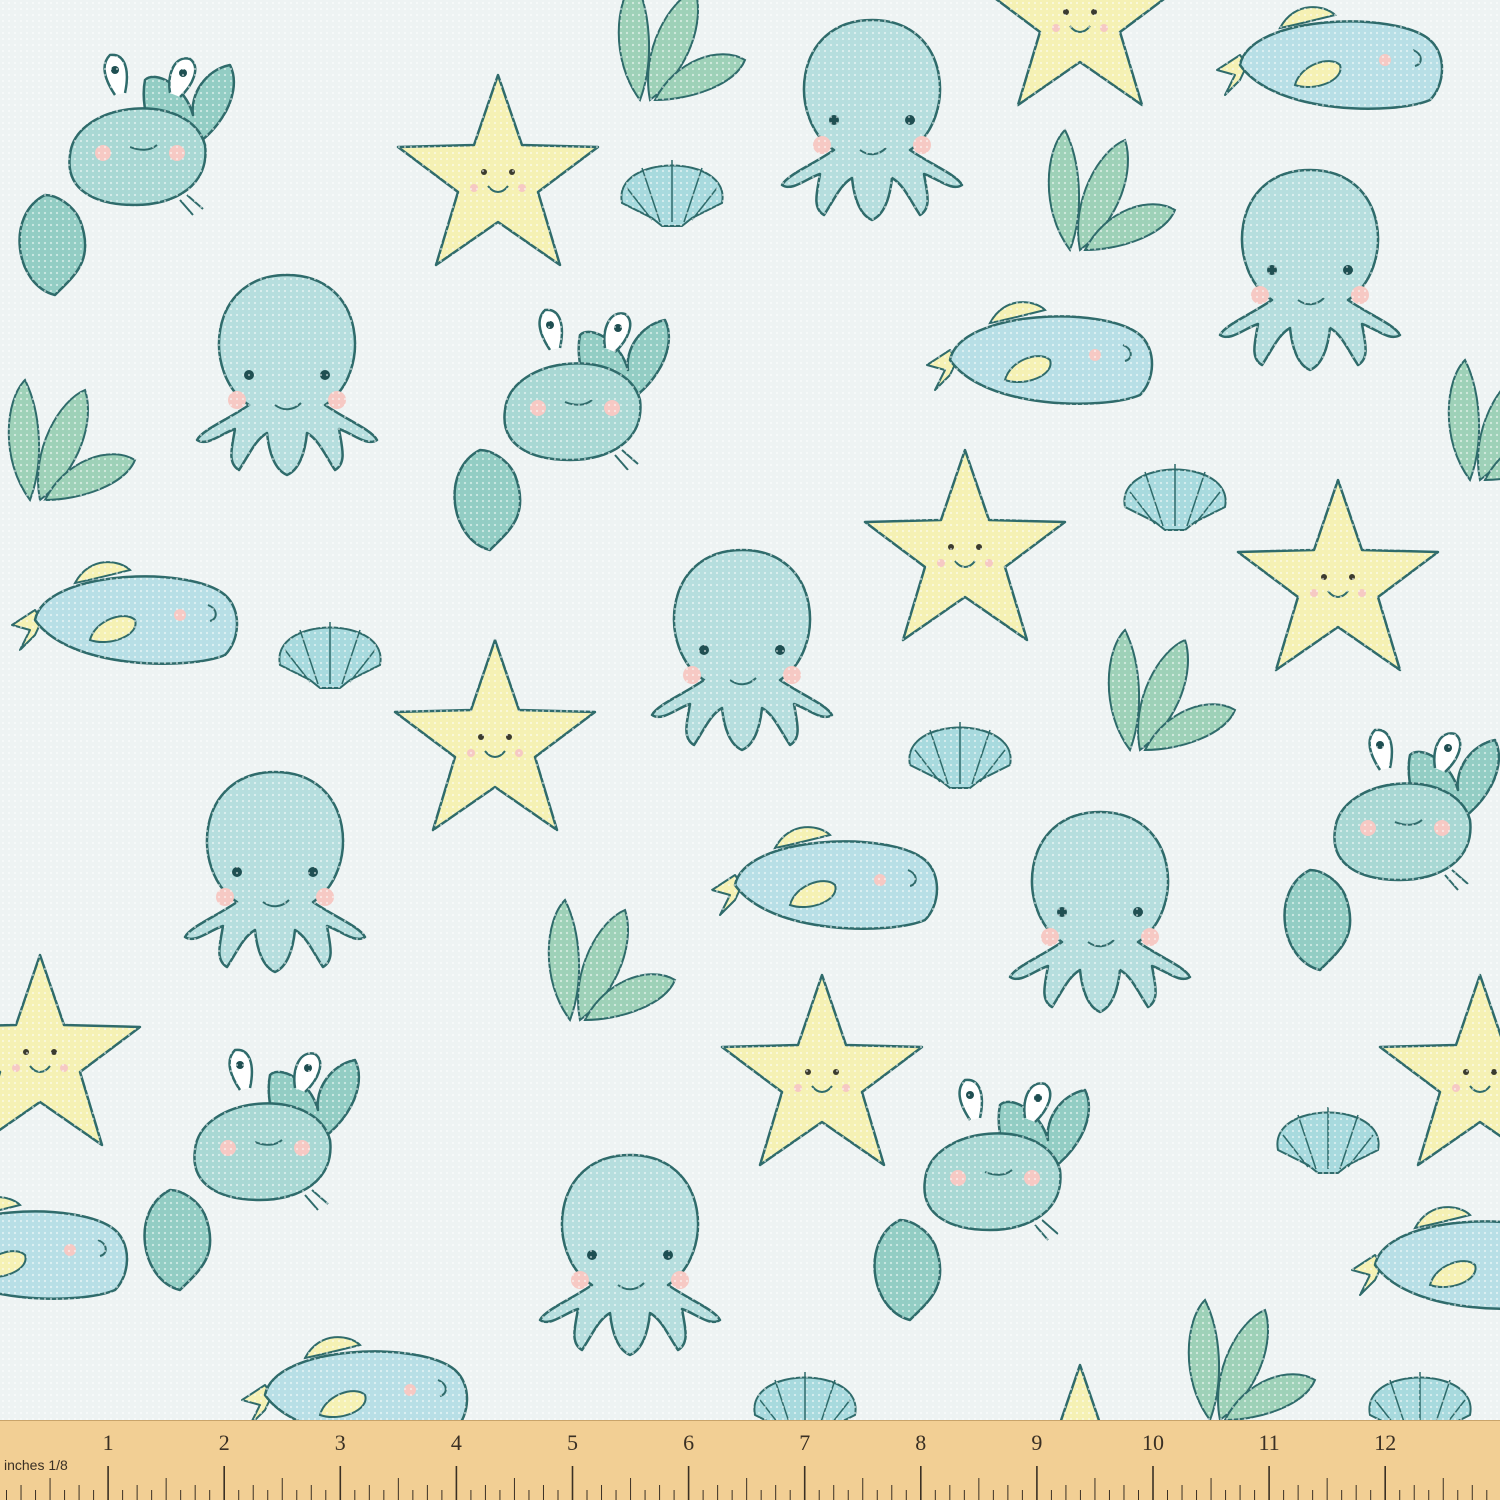 This screenshot has width=1500, height=1500. I want to click on ruler-number: 7, so click(804, 1442).